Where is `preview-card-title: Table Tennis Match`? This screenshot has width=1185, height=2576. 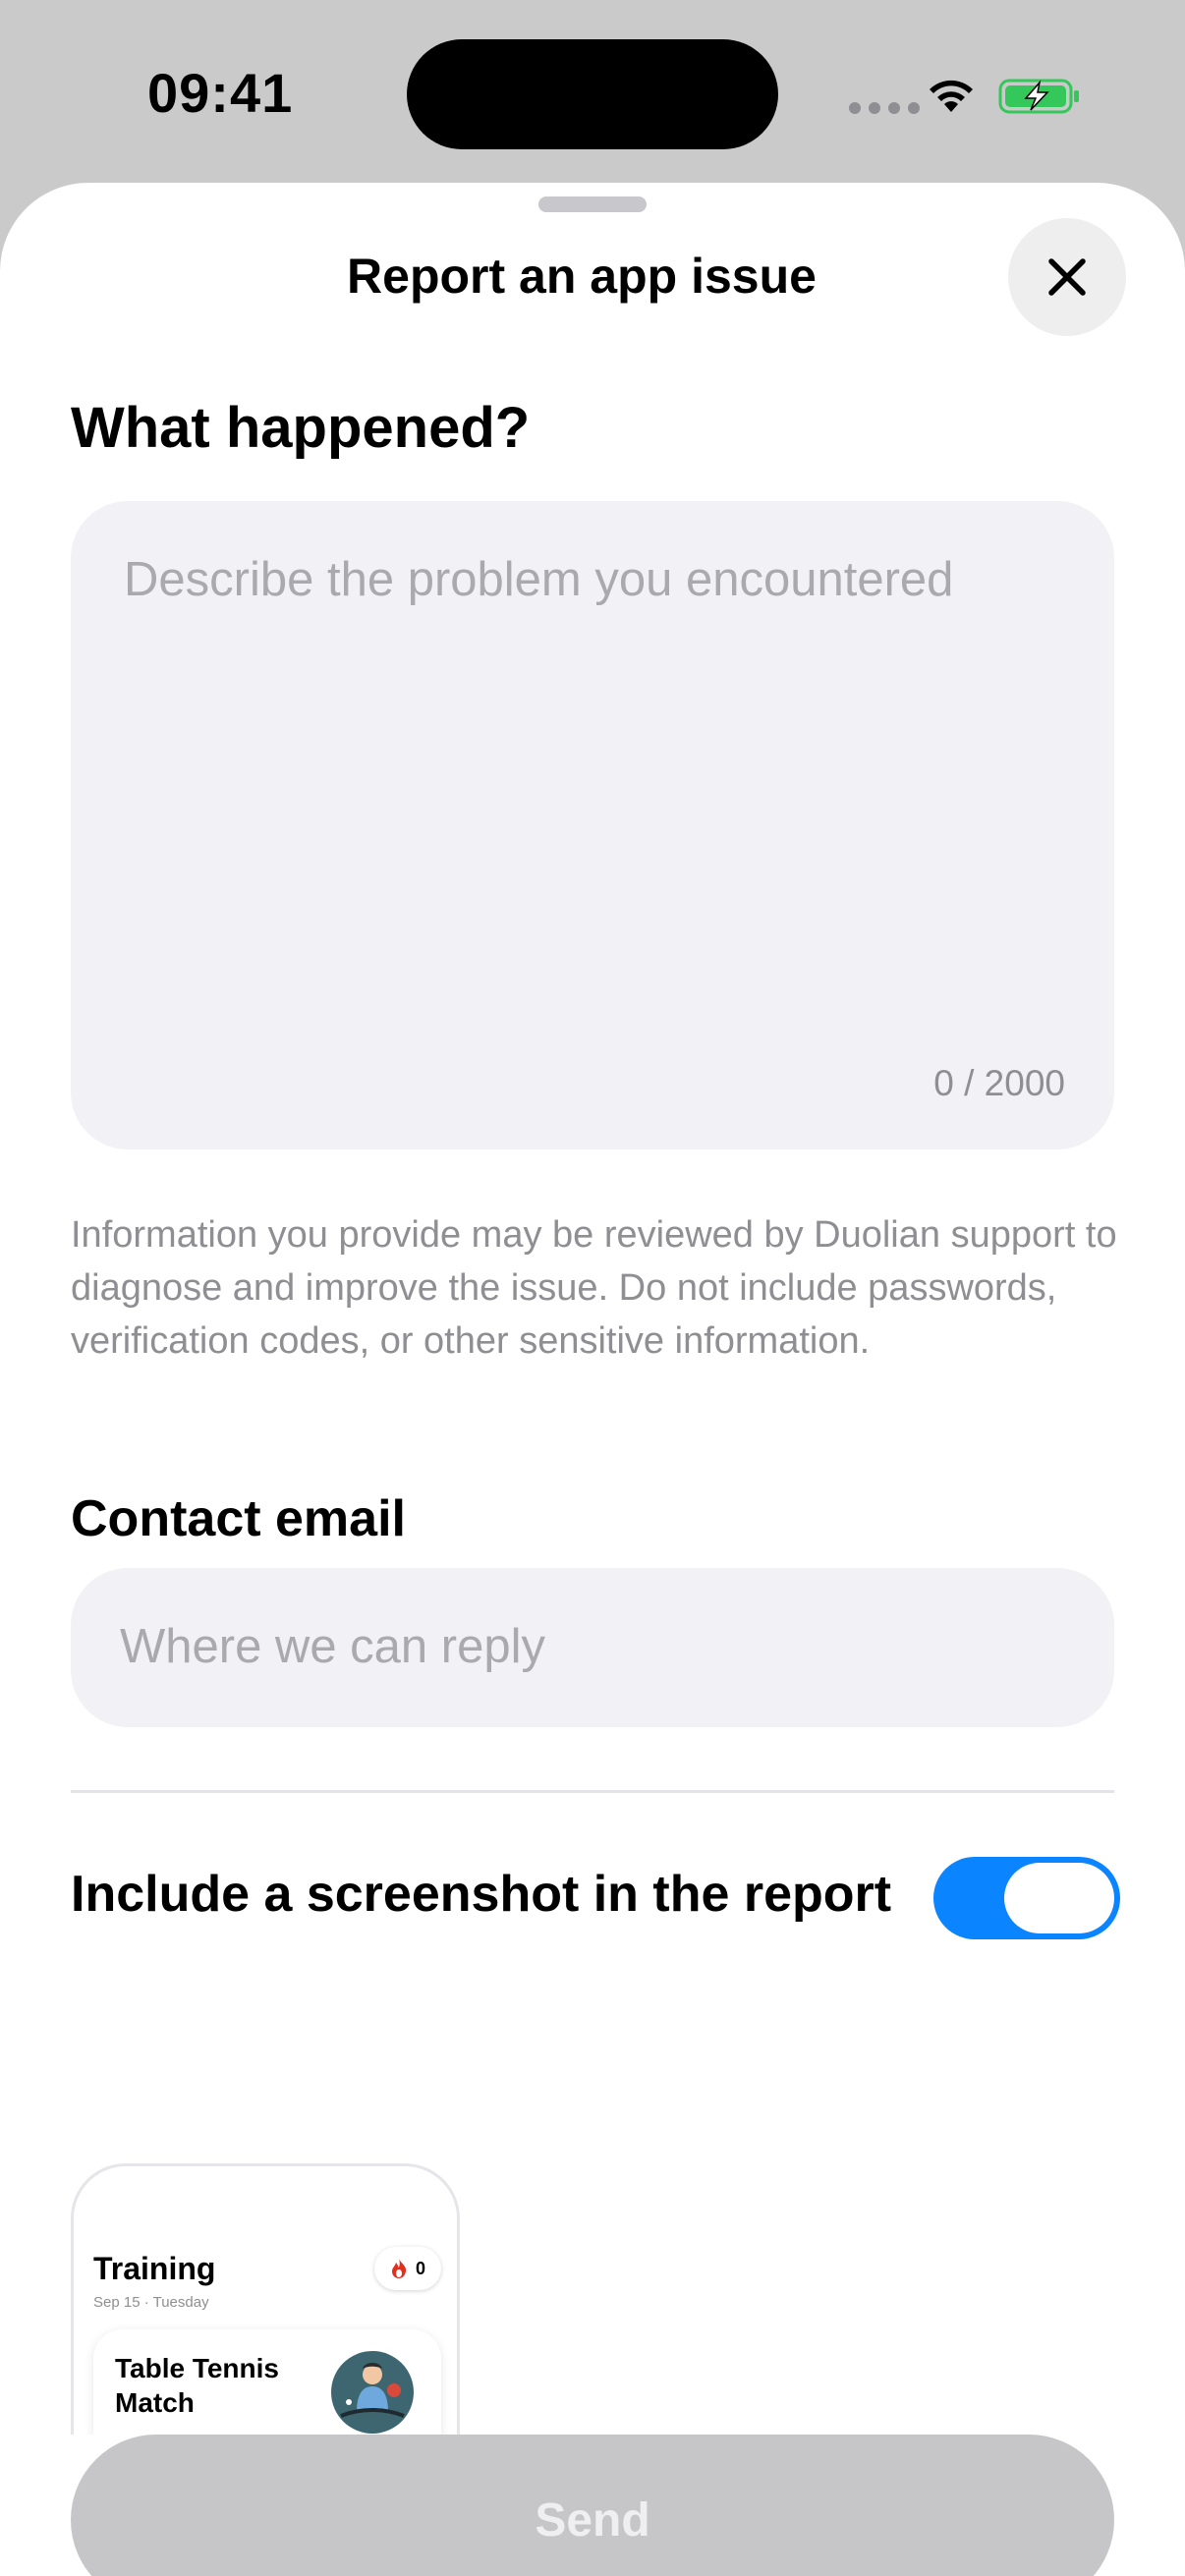
preview-card-title: Table Tennis Match is located at coordinates (197, 2385).